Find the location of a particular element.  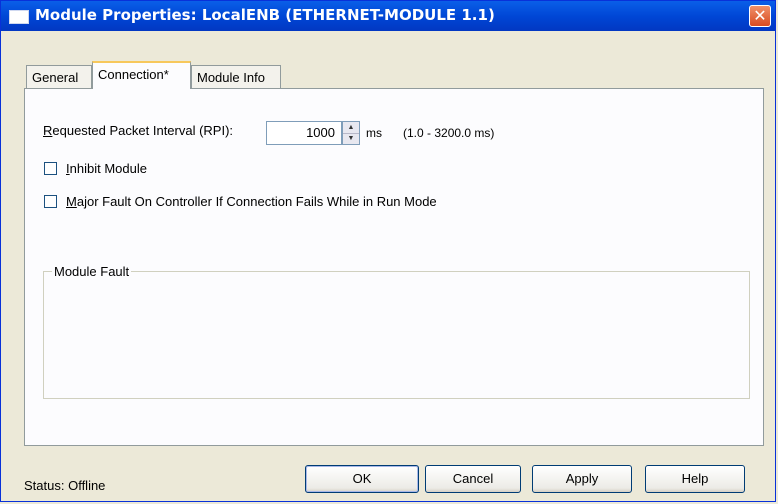

major-fault-accelerator: M is located at coordinates (71, 201).